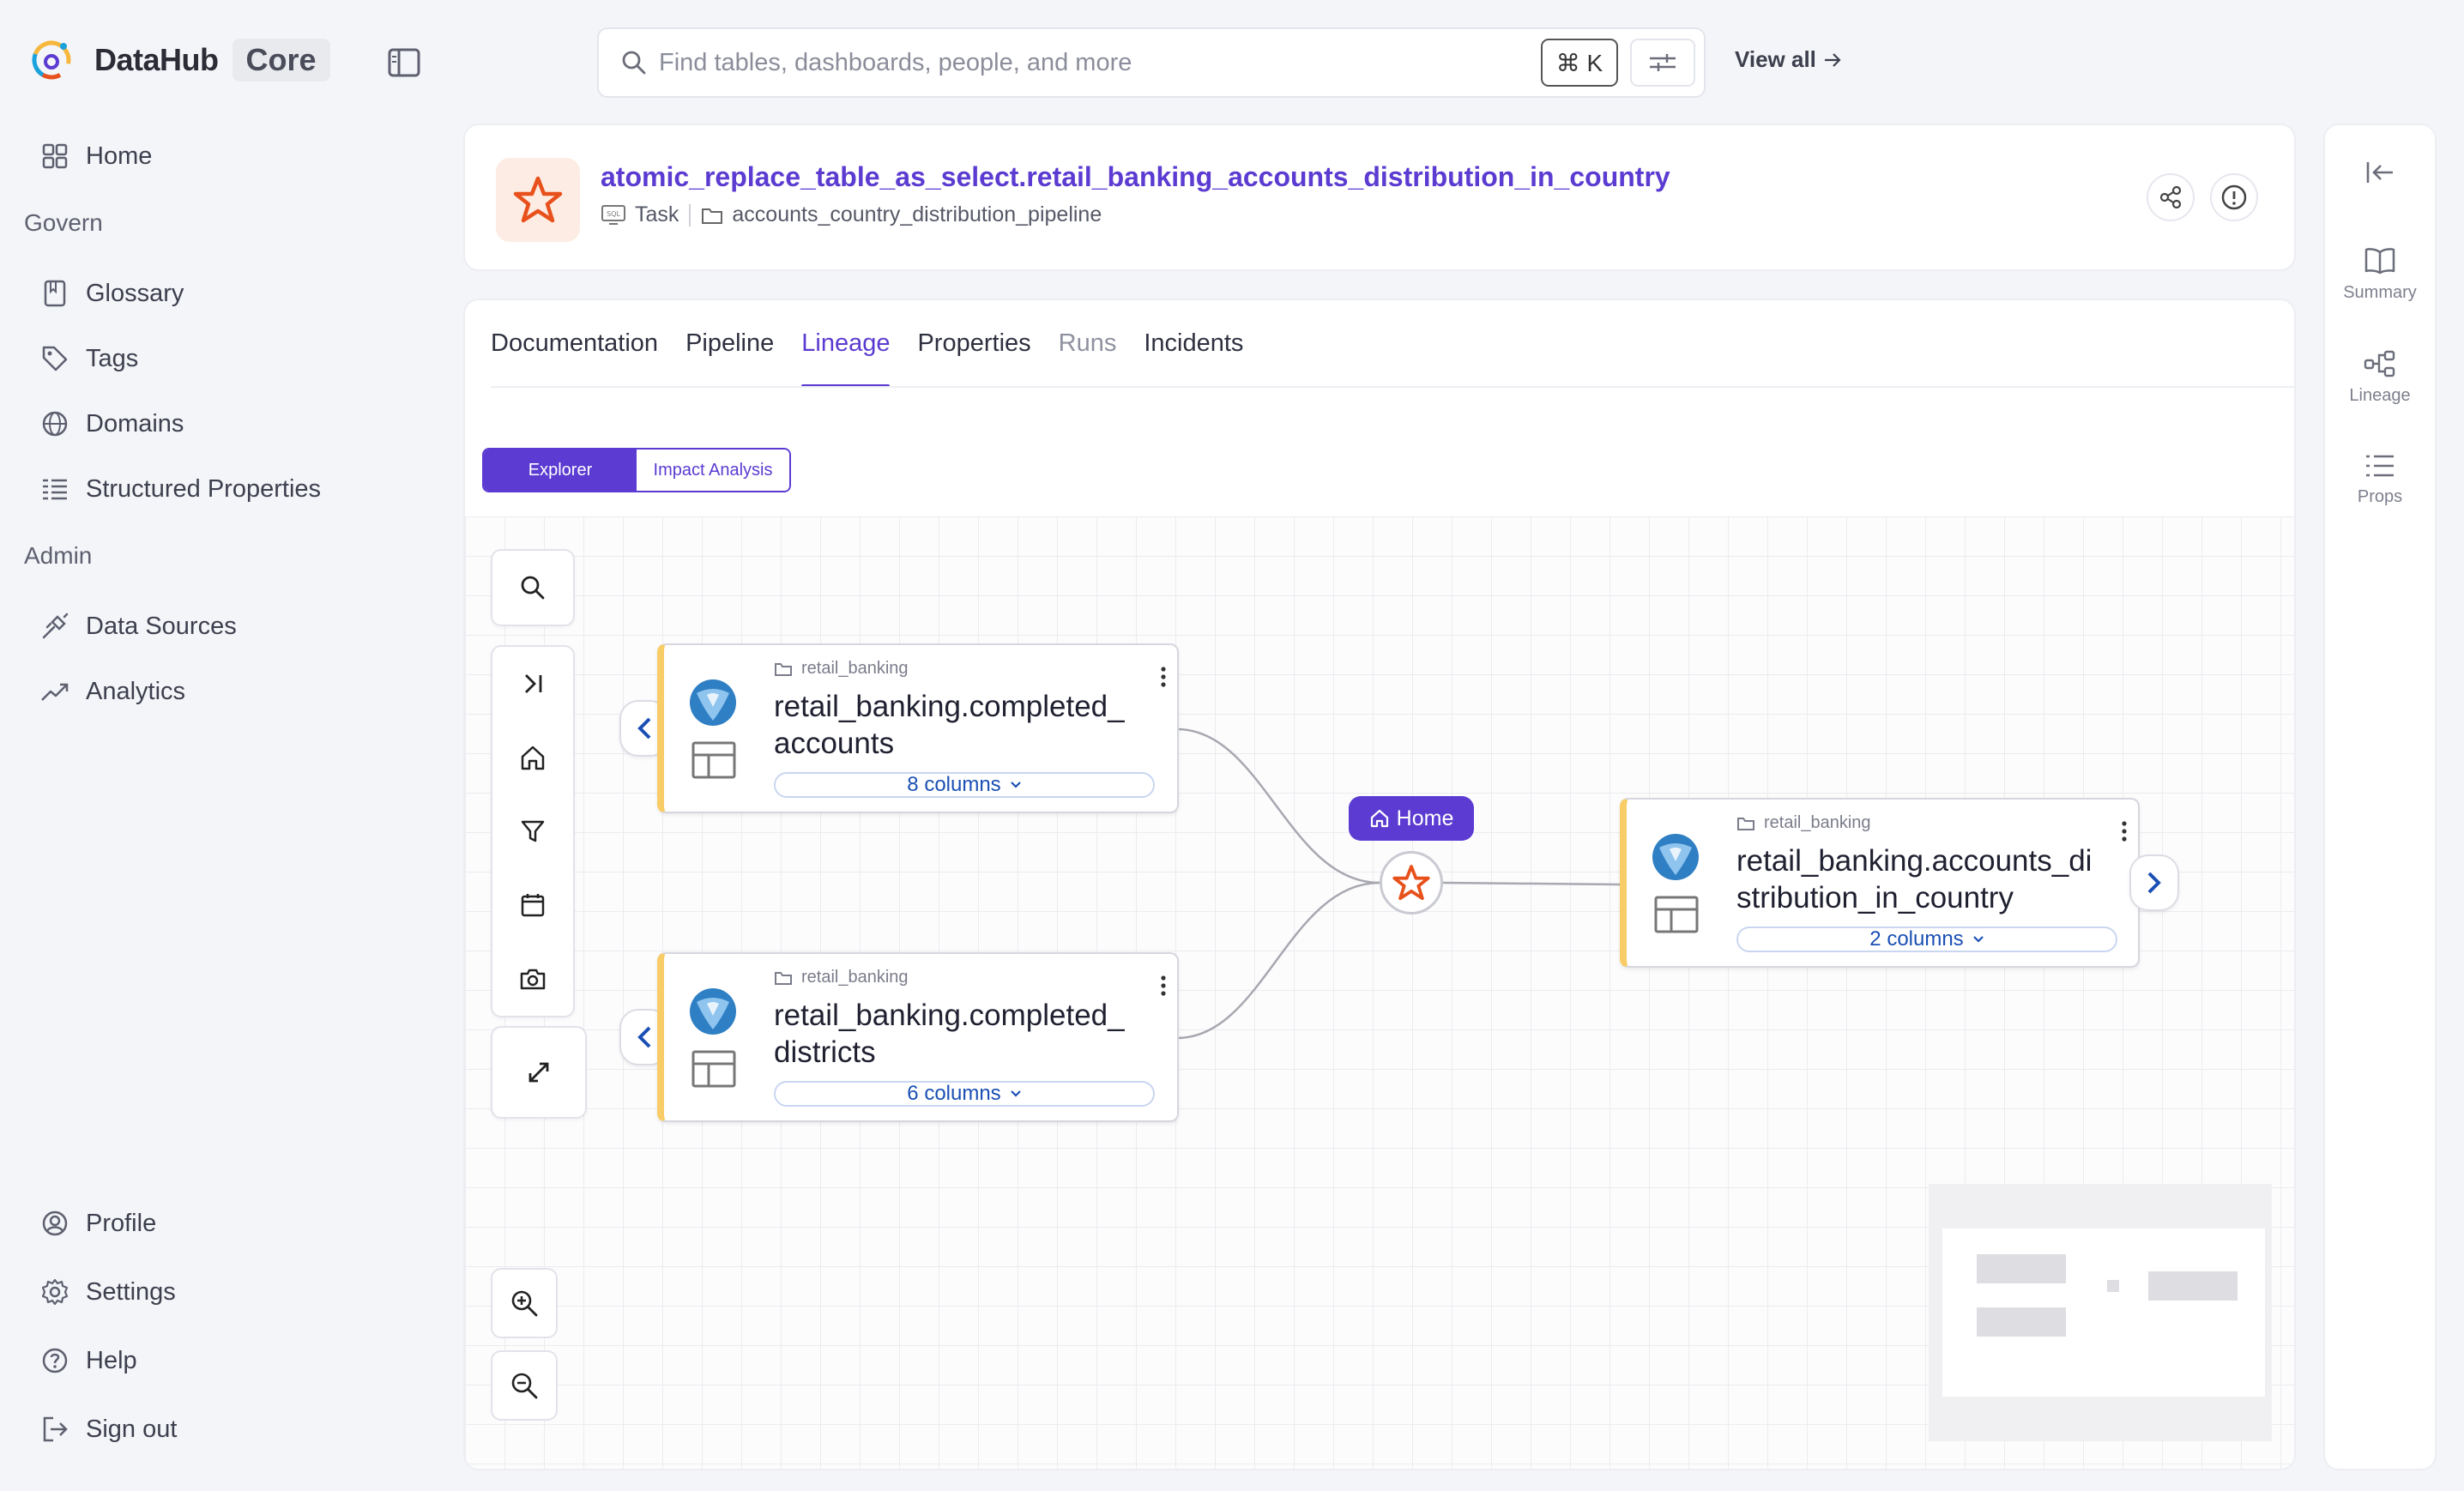  I want to click on tab-incidents: Incidents, so click(1193, 343).